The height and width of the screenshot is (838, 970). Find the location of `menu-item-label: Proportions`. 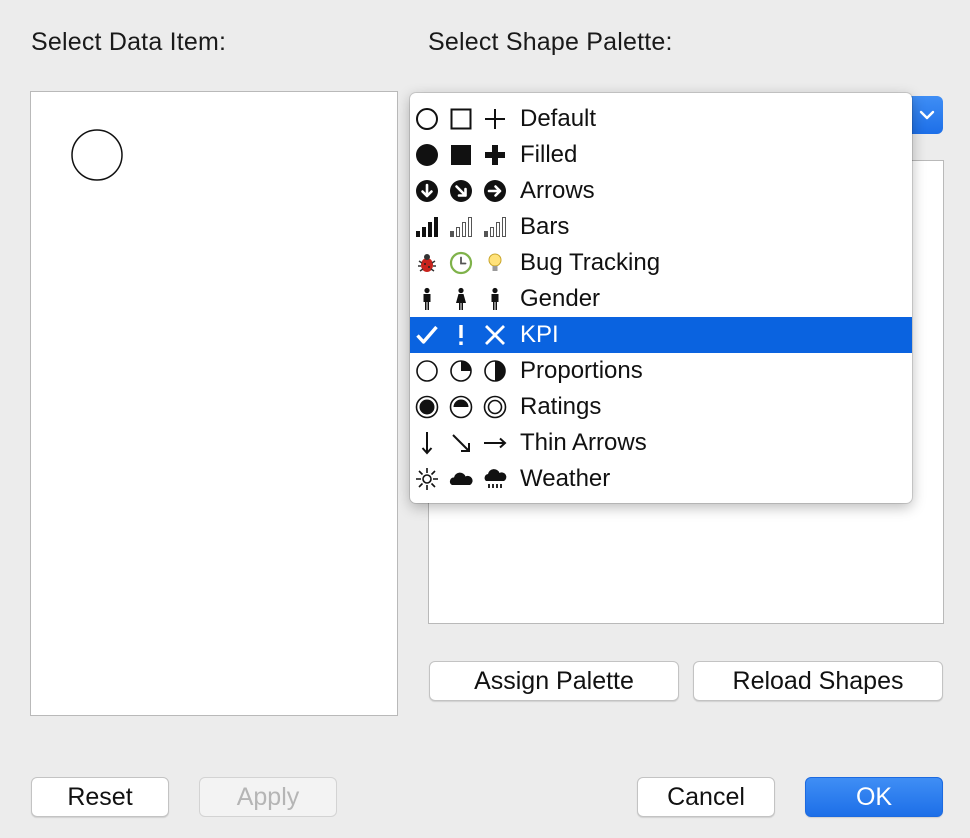

menu-item-label: Proportions is located at coordinates (581, 370).